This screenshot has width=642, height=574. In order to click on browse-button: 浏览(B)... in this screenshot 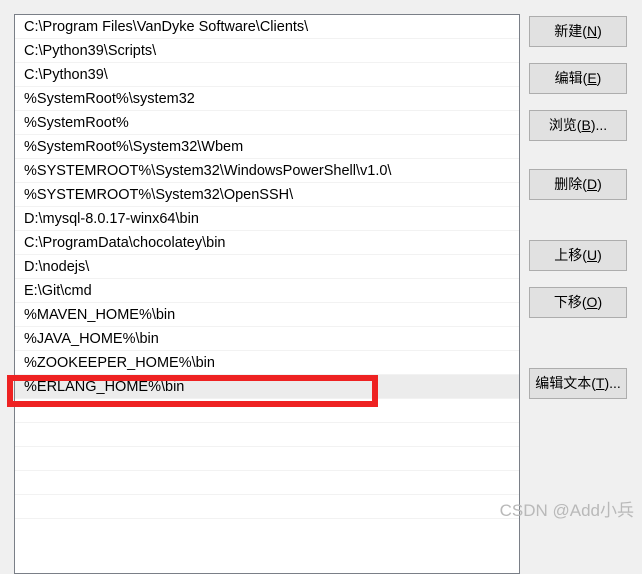, I will do `click(578, 125)`.